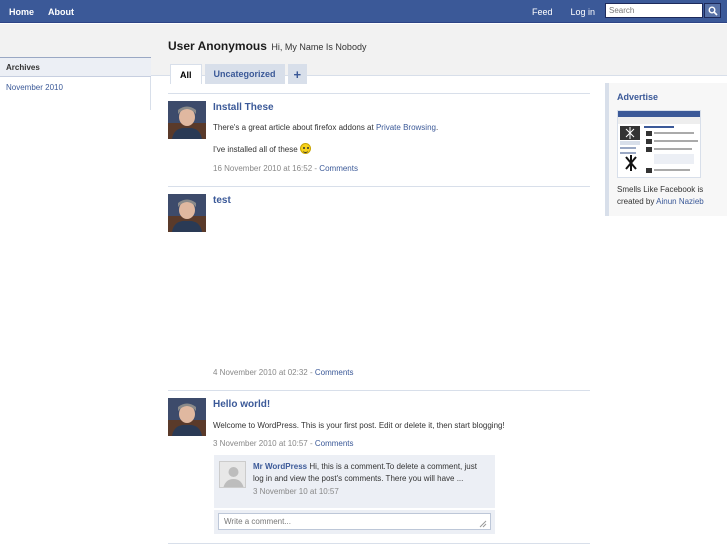 The image size is (727, 545). Describe the element at coordinates (296, 491) in the screenshot. I see `comment-date: 3 November 10 at 10:57` at that location.